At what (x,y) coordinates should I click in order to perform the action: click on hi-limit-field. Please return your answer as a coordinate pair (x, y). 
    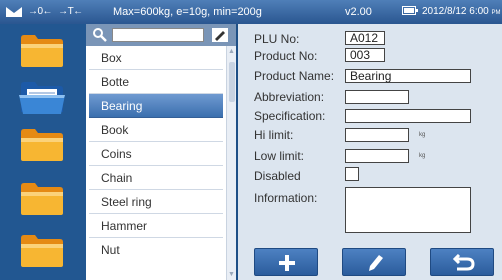
    Looking at the image, I should click on (377, 135).